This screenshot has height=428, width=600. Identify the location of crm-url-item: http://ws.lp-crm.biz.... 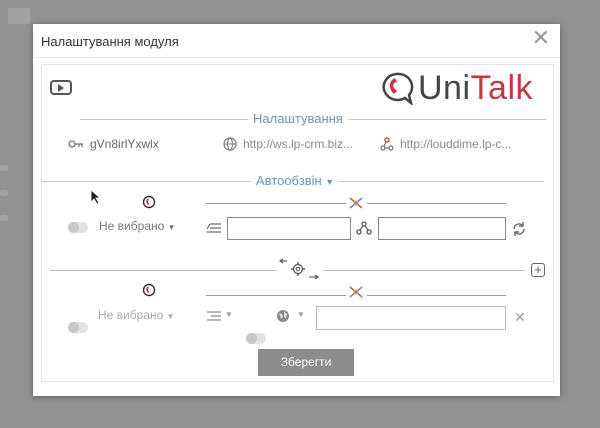
(288, 144).